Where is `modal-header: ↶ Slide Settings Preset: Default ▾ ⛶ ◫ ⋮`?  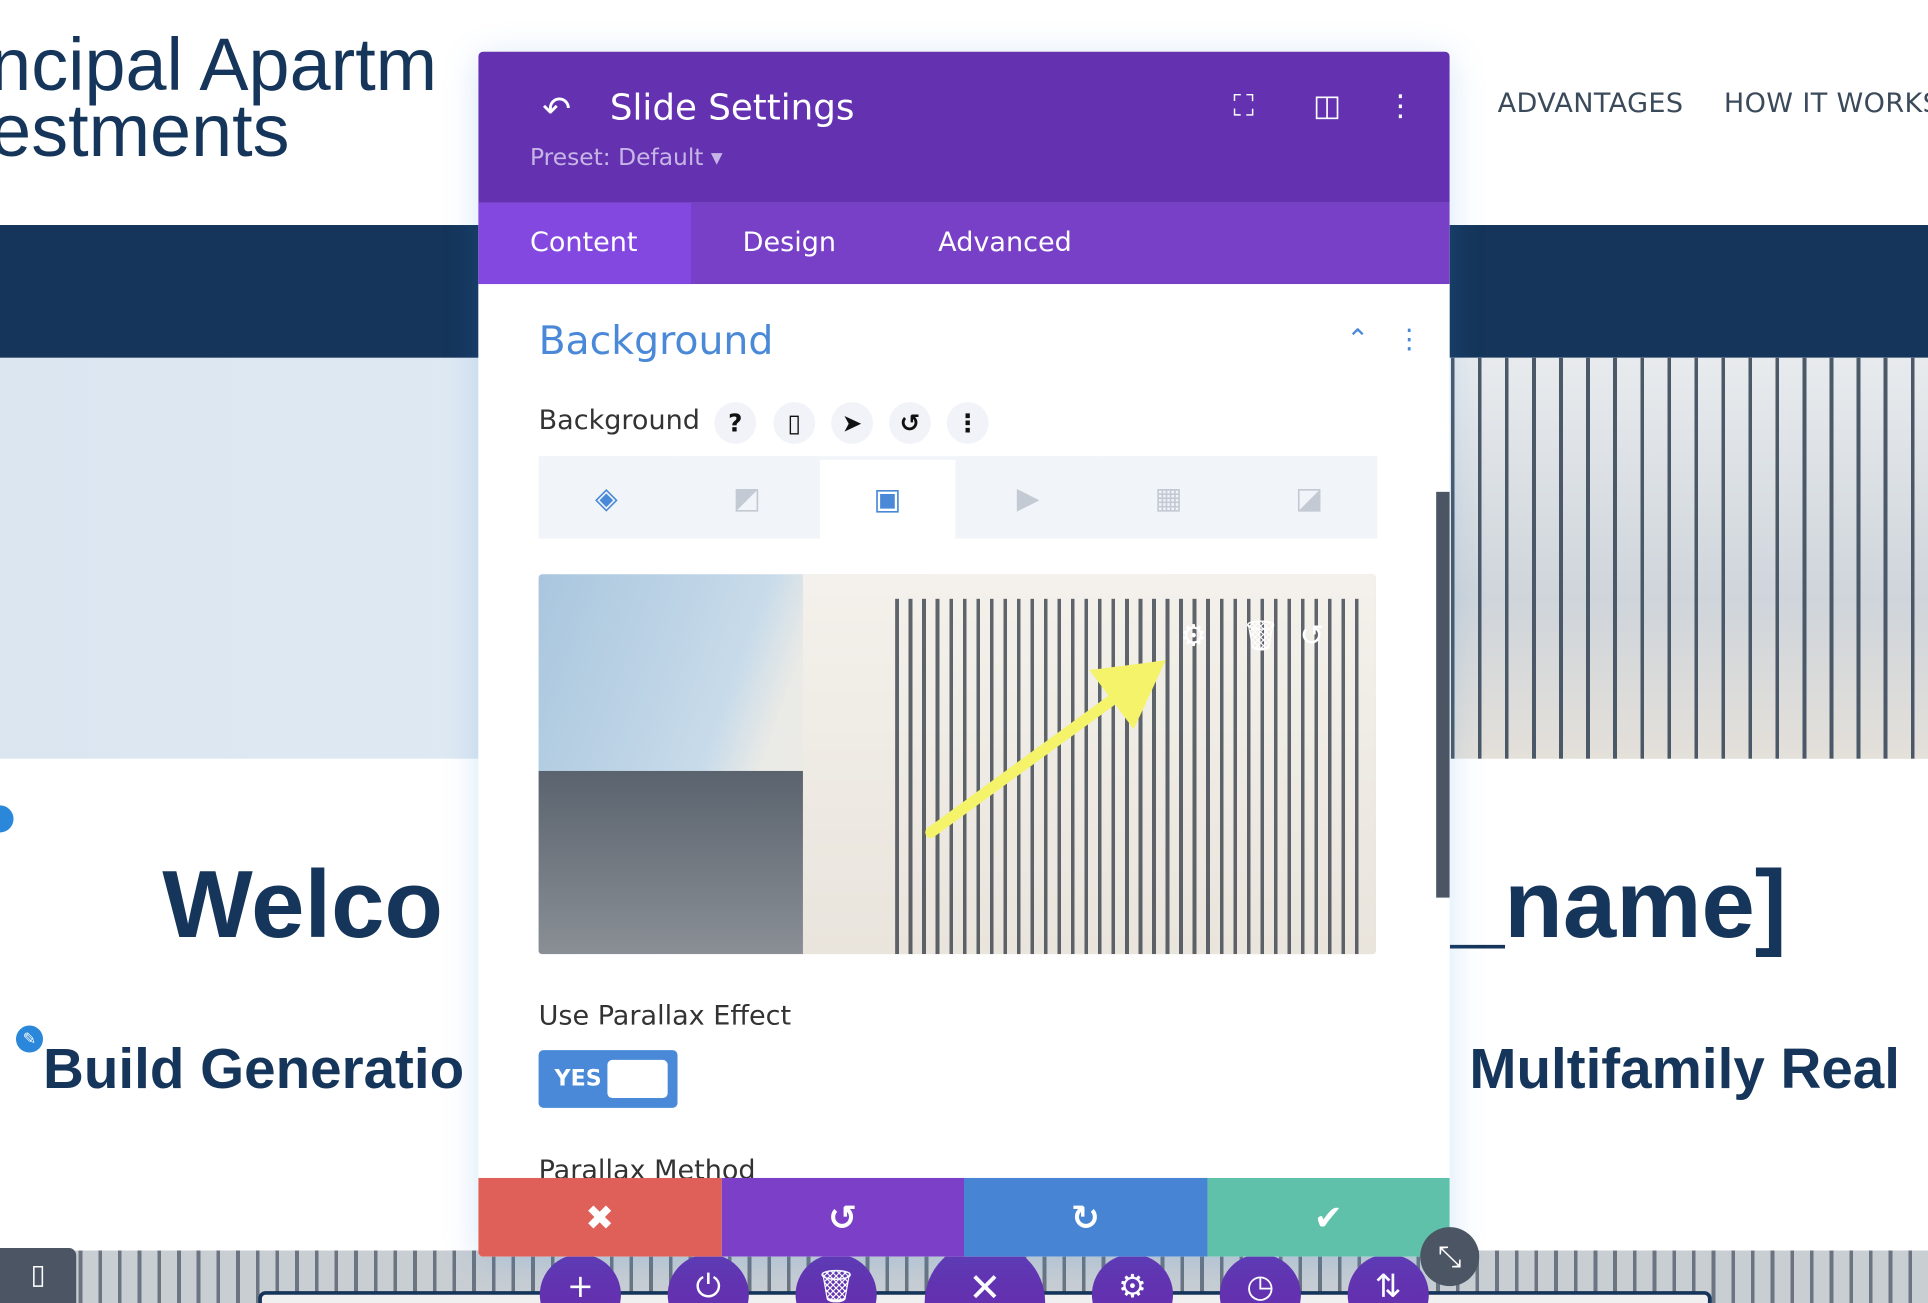 modal-header: ↶ Slide Settings Preset: Default ▾ ⛶ ◫ ⋮ is located at coordinates (964, 127).